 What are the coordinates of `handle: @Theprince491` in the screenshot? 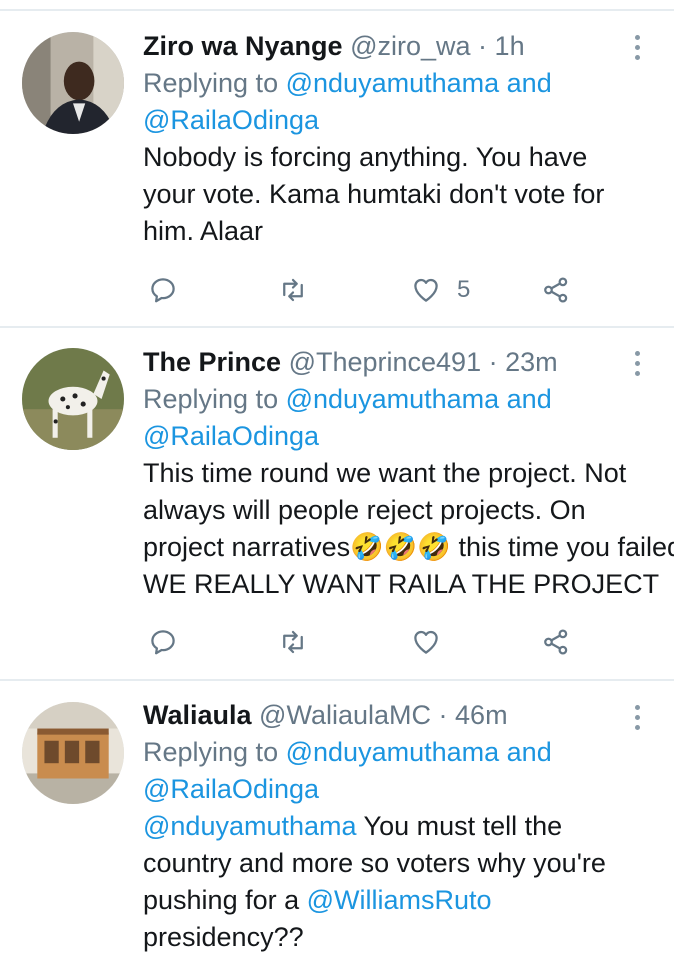 It's located at (385, 362).